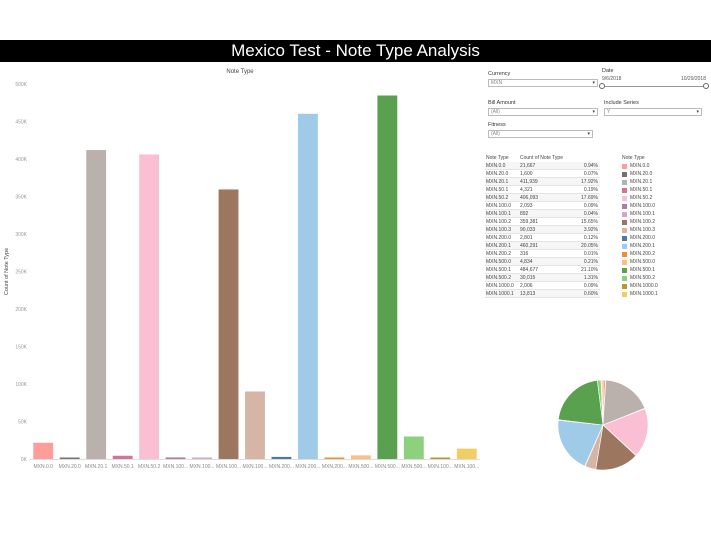 Image resolution: width=711 pixels, height=533 pixels. Describe the element at coordinates (496, 166) in the screenshot. I see `note-type-cell: MXN.0.0` at that location.